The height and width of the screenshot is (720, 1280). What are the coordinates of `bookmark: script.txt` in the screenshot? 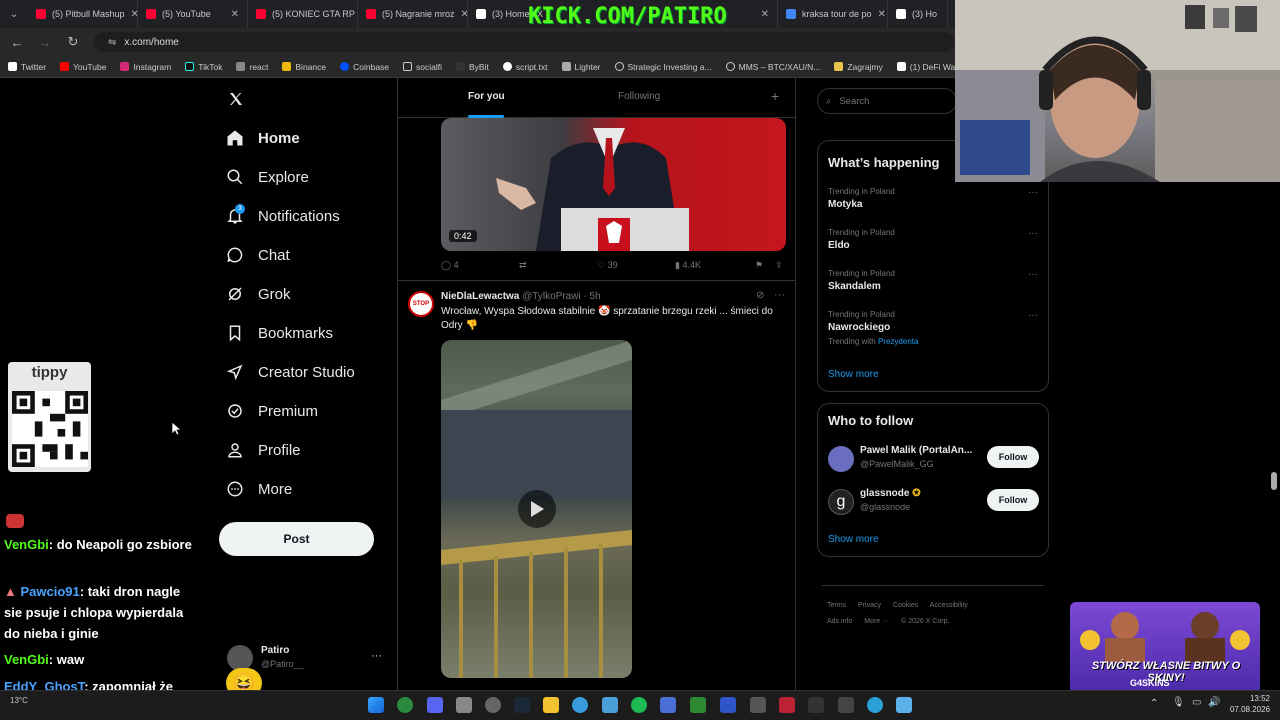 It's located at (525, 67).